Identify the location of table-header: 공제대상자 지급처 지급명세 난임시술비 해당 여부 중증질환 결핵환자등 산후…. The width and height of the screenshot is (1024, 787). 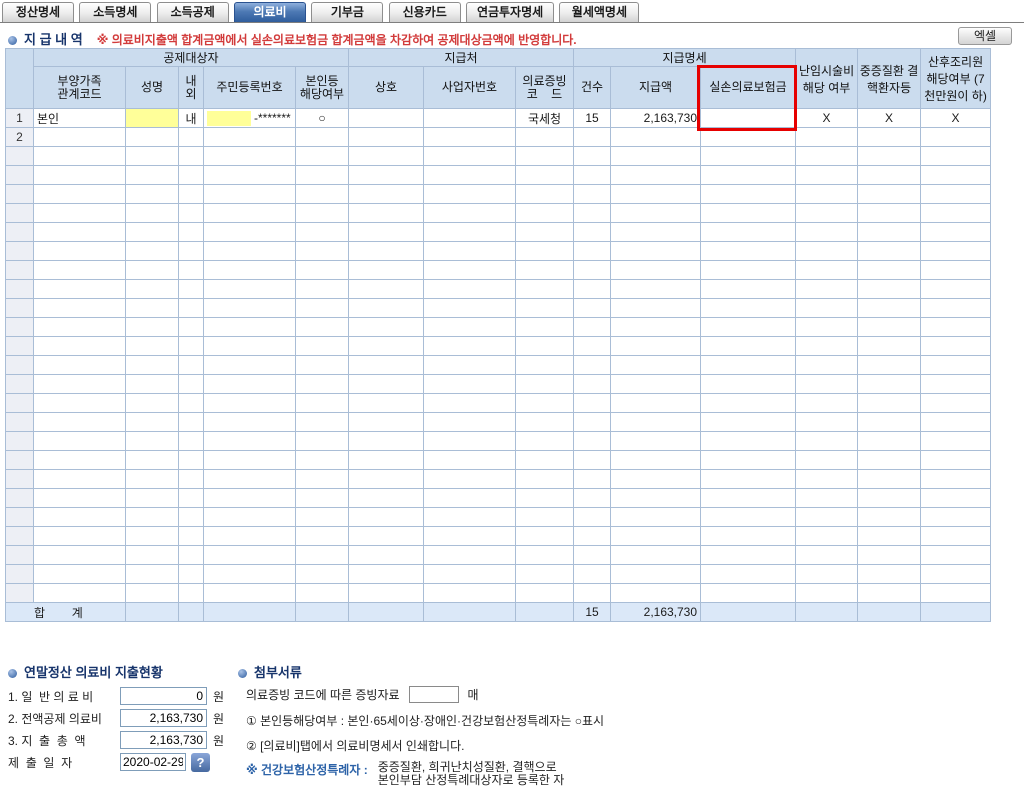
(498, 78).